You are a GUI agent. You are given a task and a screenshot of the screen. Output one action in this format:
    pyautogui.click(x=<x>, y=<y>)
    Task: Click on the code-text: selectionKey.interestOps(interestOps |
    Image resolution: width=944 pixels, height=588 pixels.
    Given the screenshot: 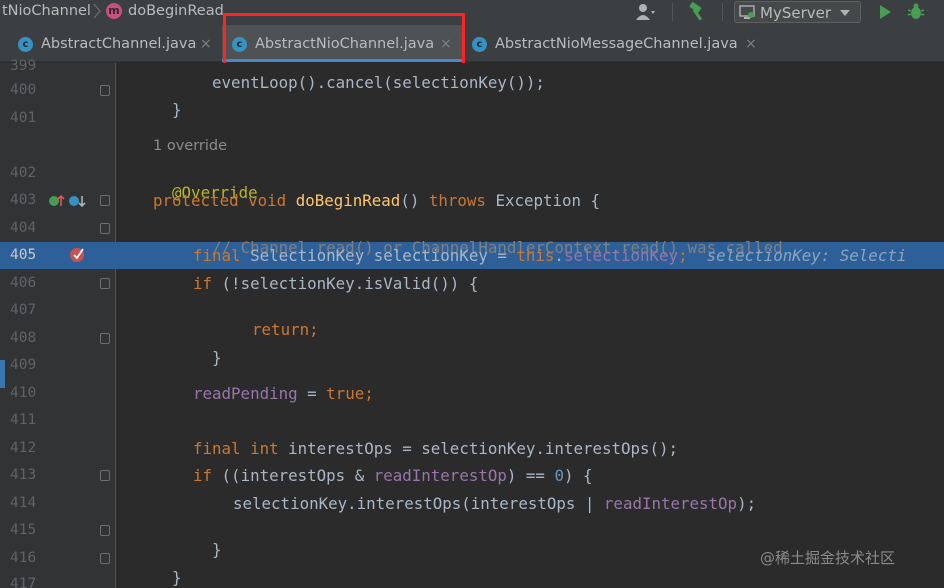 What is the action you would take?
    pyautogui.click(x=418, y=503)
    